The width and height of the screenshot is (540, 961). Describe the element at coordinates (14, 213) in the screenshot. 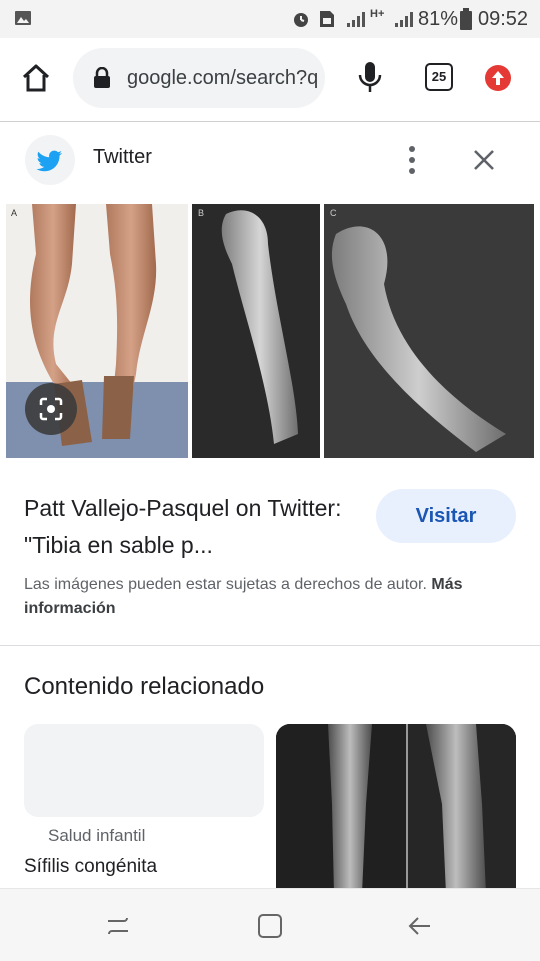

I see `panel-label-a: A` at that location.